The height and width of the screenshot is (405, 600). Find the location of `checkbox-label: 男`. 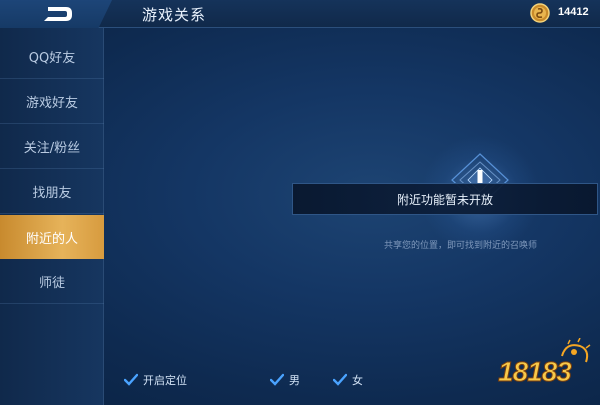

checkbox-label: 男 is located at coordinates (294, 380).